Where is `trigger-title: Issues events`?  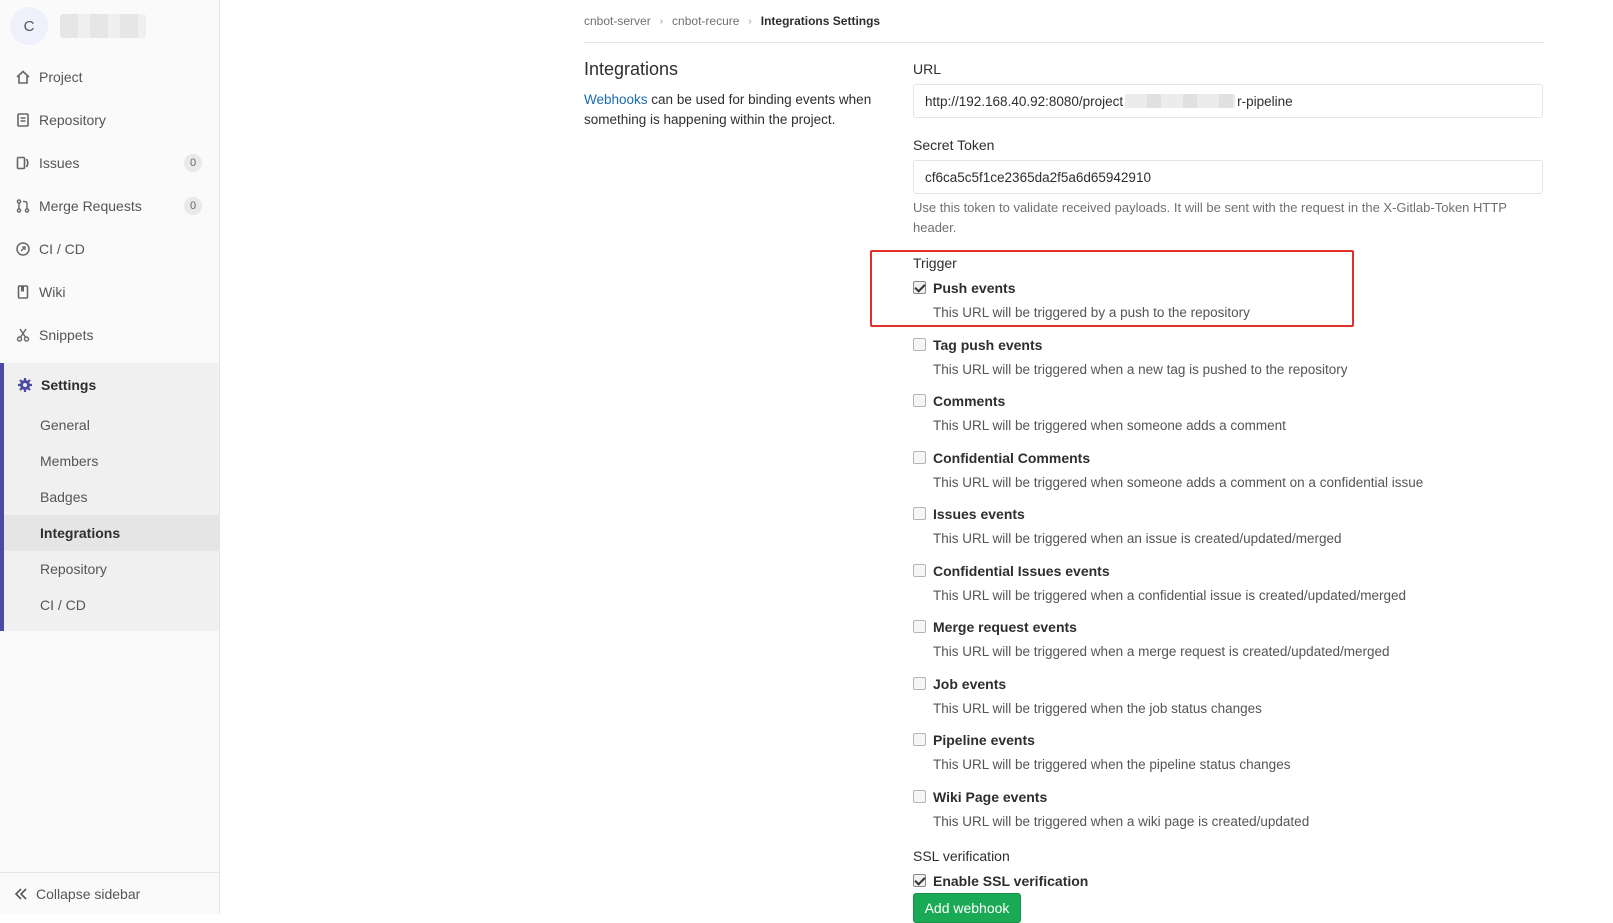 trigger-title: Issues events is located at coordinates (979, 514).